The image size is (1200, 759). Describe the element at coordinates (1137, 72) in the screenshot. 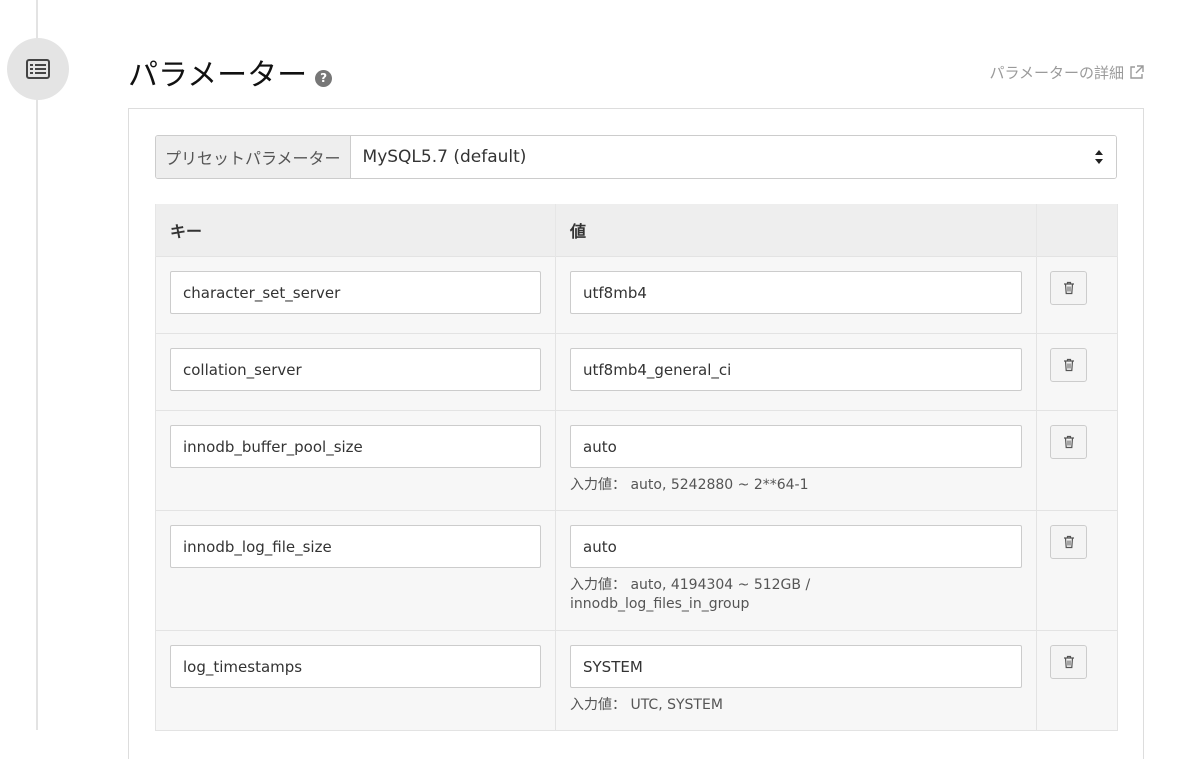

I see `external-link-icon` at that location.